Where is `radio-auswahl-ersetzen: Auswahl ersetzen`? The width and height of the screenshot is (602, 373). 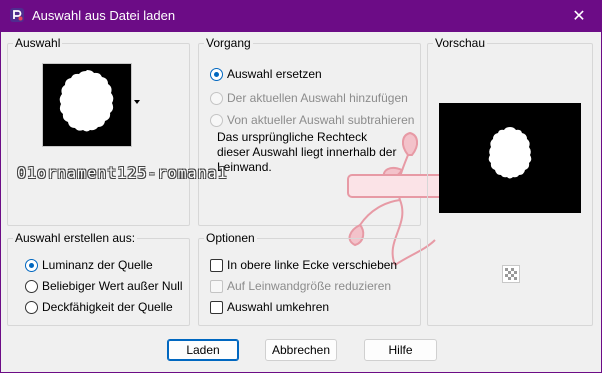
radio-auswahl-ersetzen: Auswahl ersetzen is located at coordinates (266, 74).